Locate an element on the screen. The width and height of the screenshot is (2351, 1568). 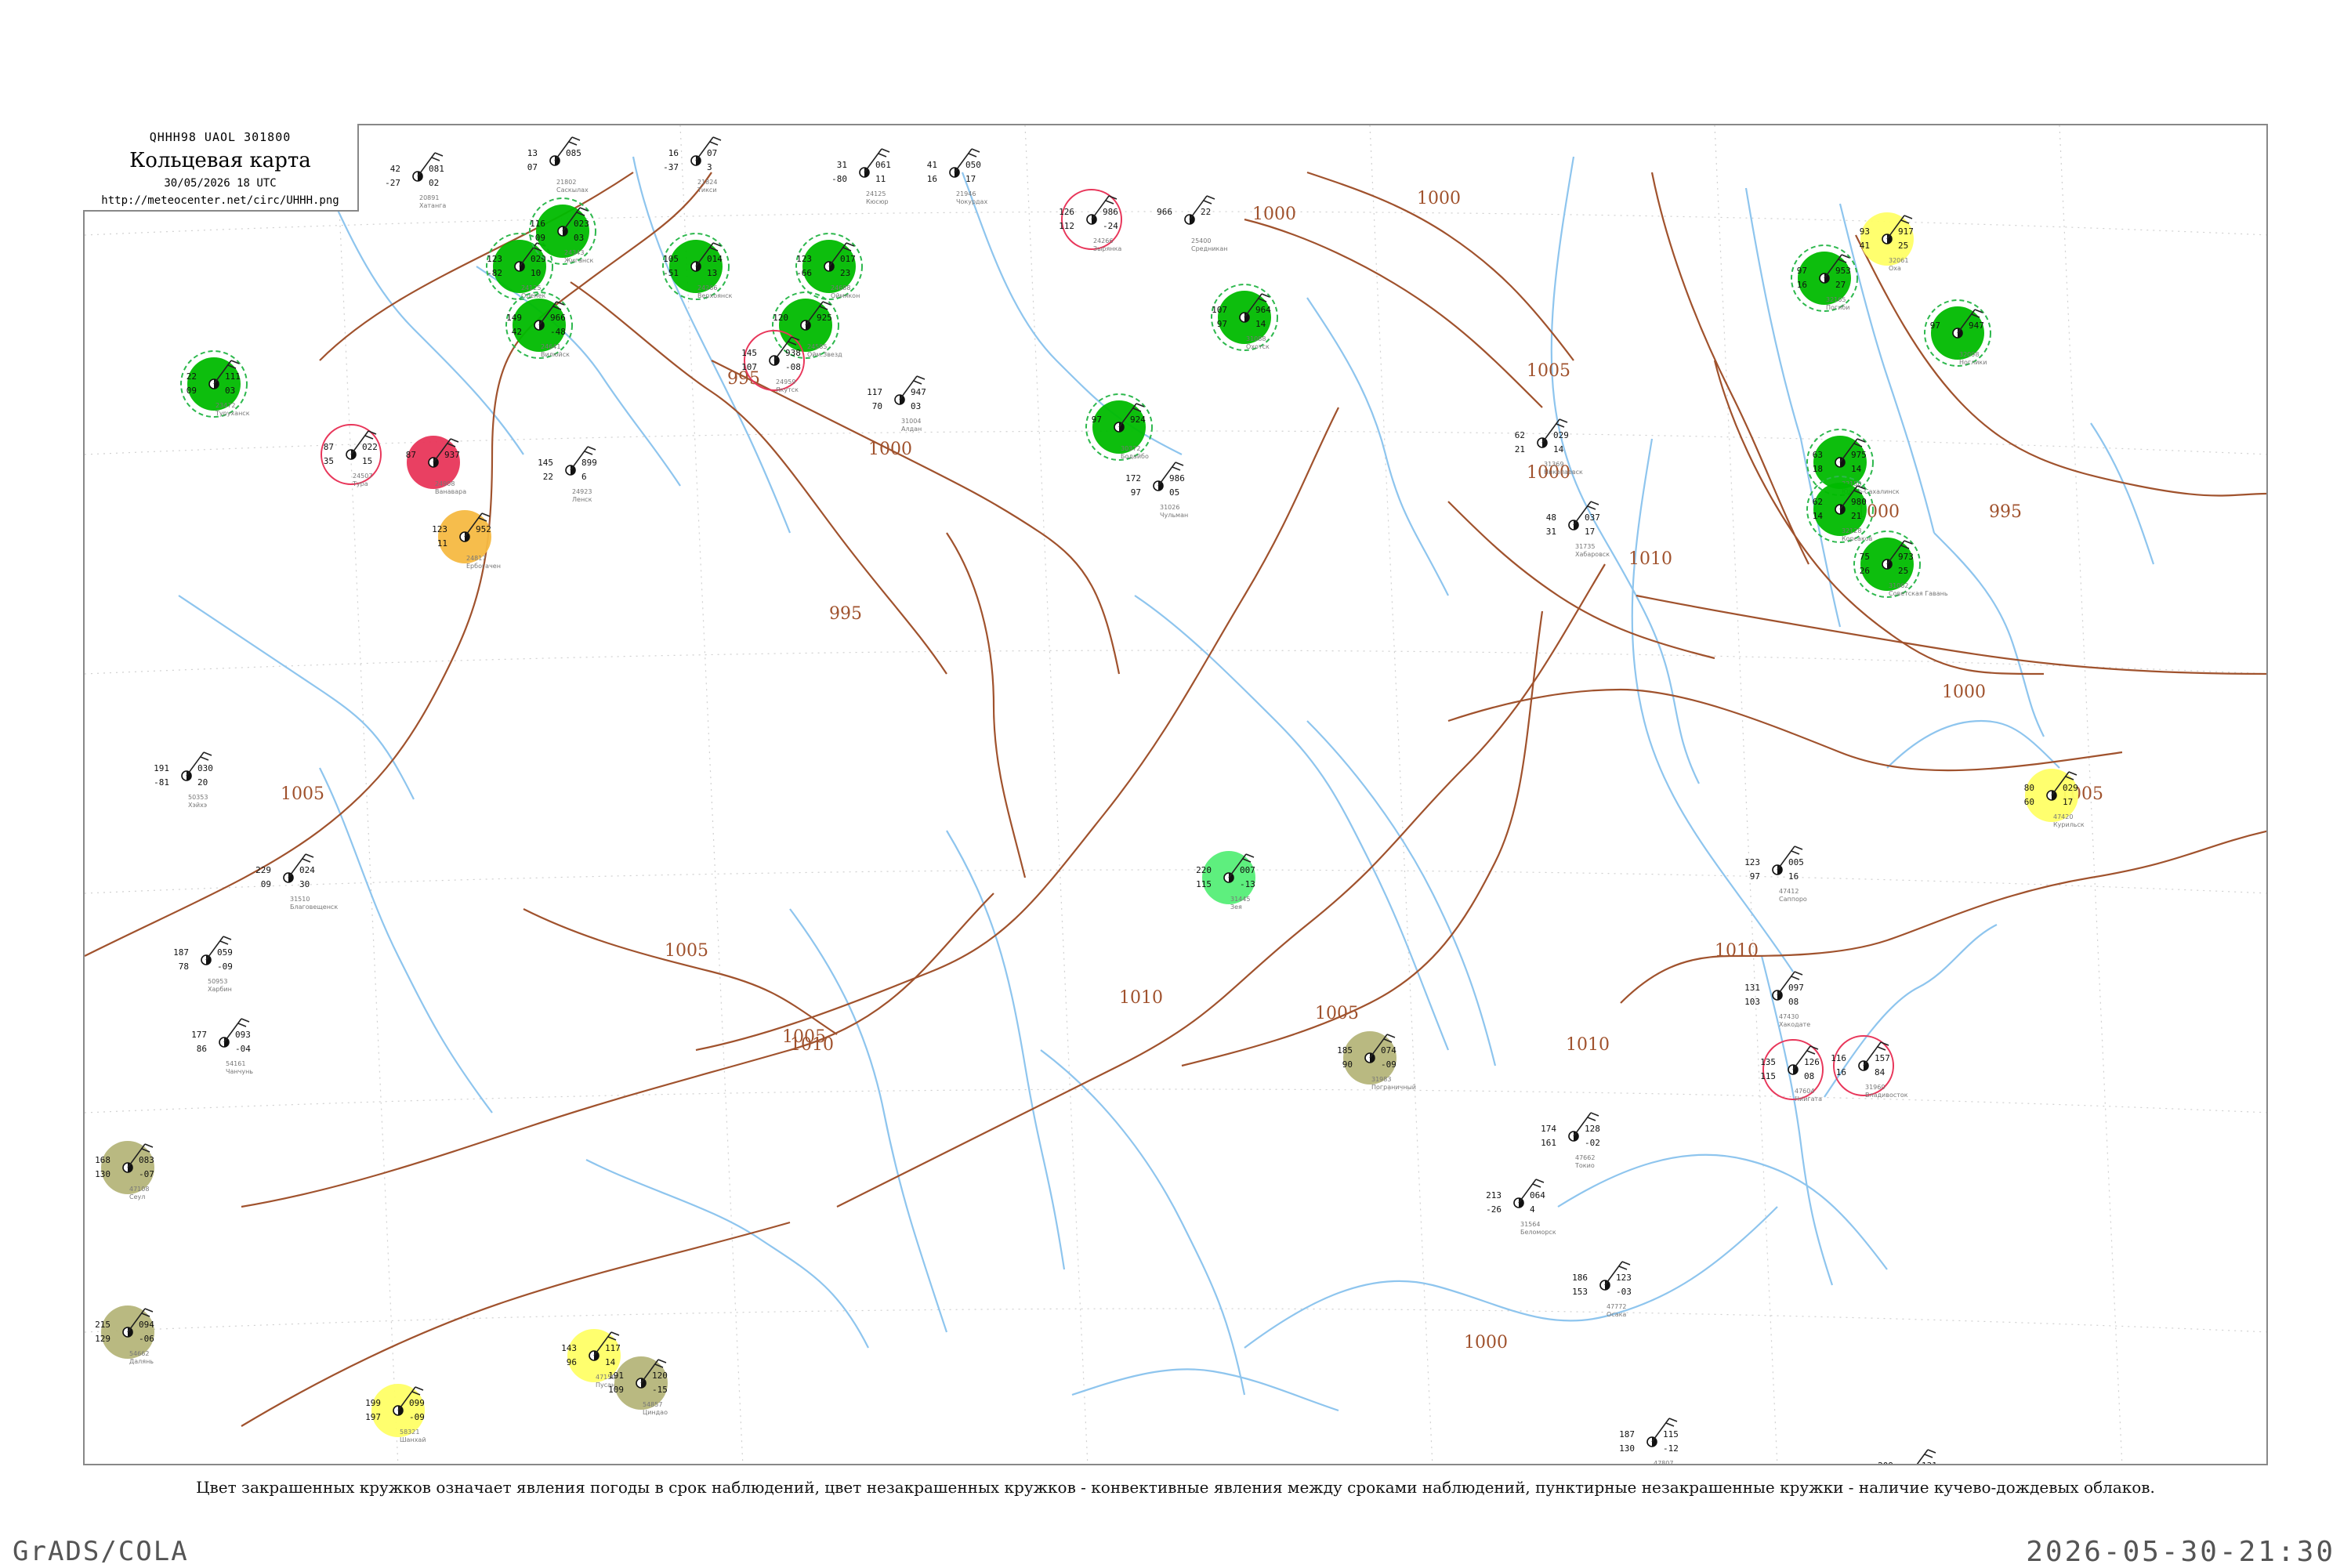
station-plot: 117 947 70 03 31004Алдан is located at coordinates (896, 404).